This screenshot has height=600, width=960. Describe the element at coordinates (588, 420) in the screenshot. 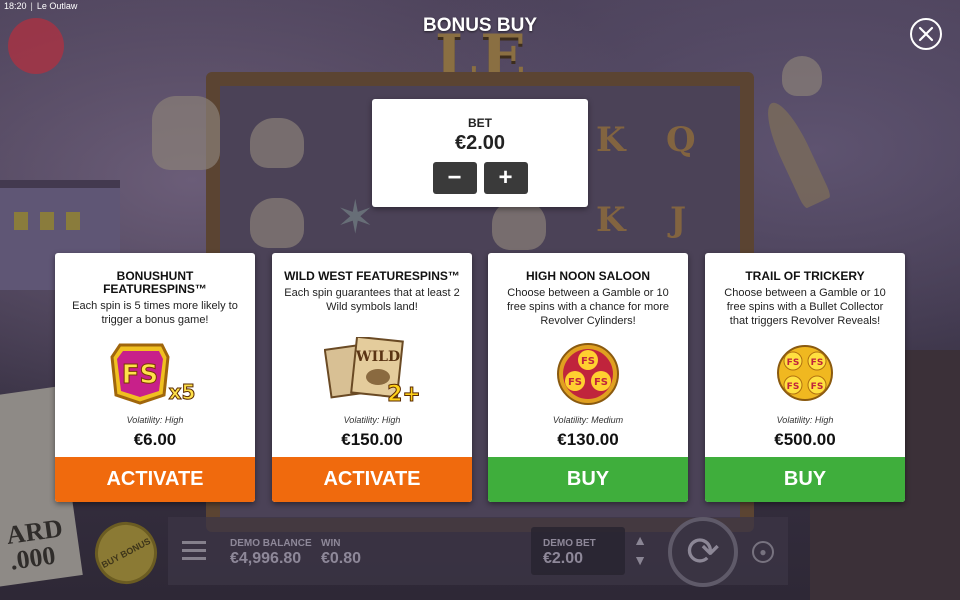

I see `card-volatility: Volatility: Medium` at that location.